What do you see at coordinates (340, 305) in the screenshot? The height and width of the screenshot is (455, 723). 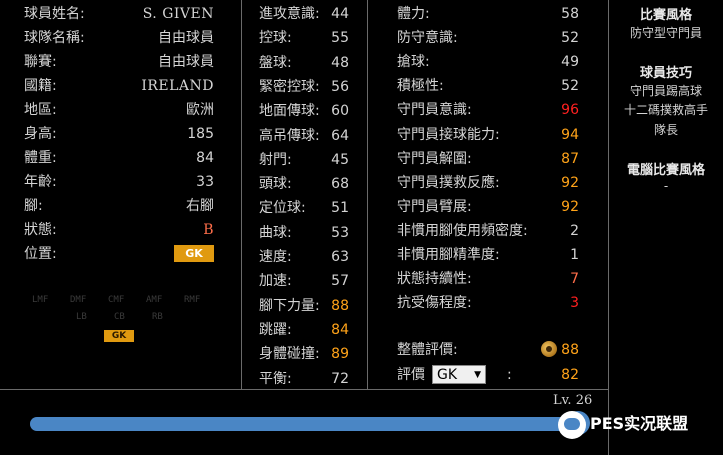 I see `stat-value: 88` at bounding box center [340, 305].